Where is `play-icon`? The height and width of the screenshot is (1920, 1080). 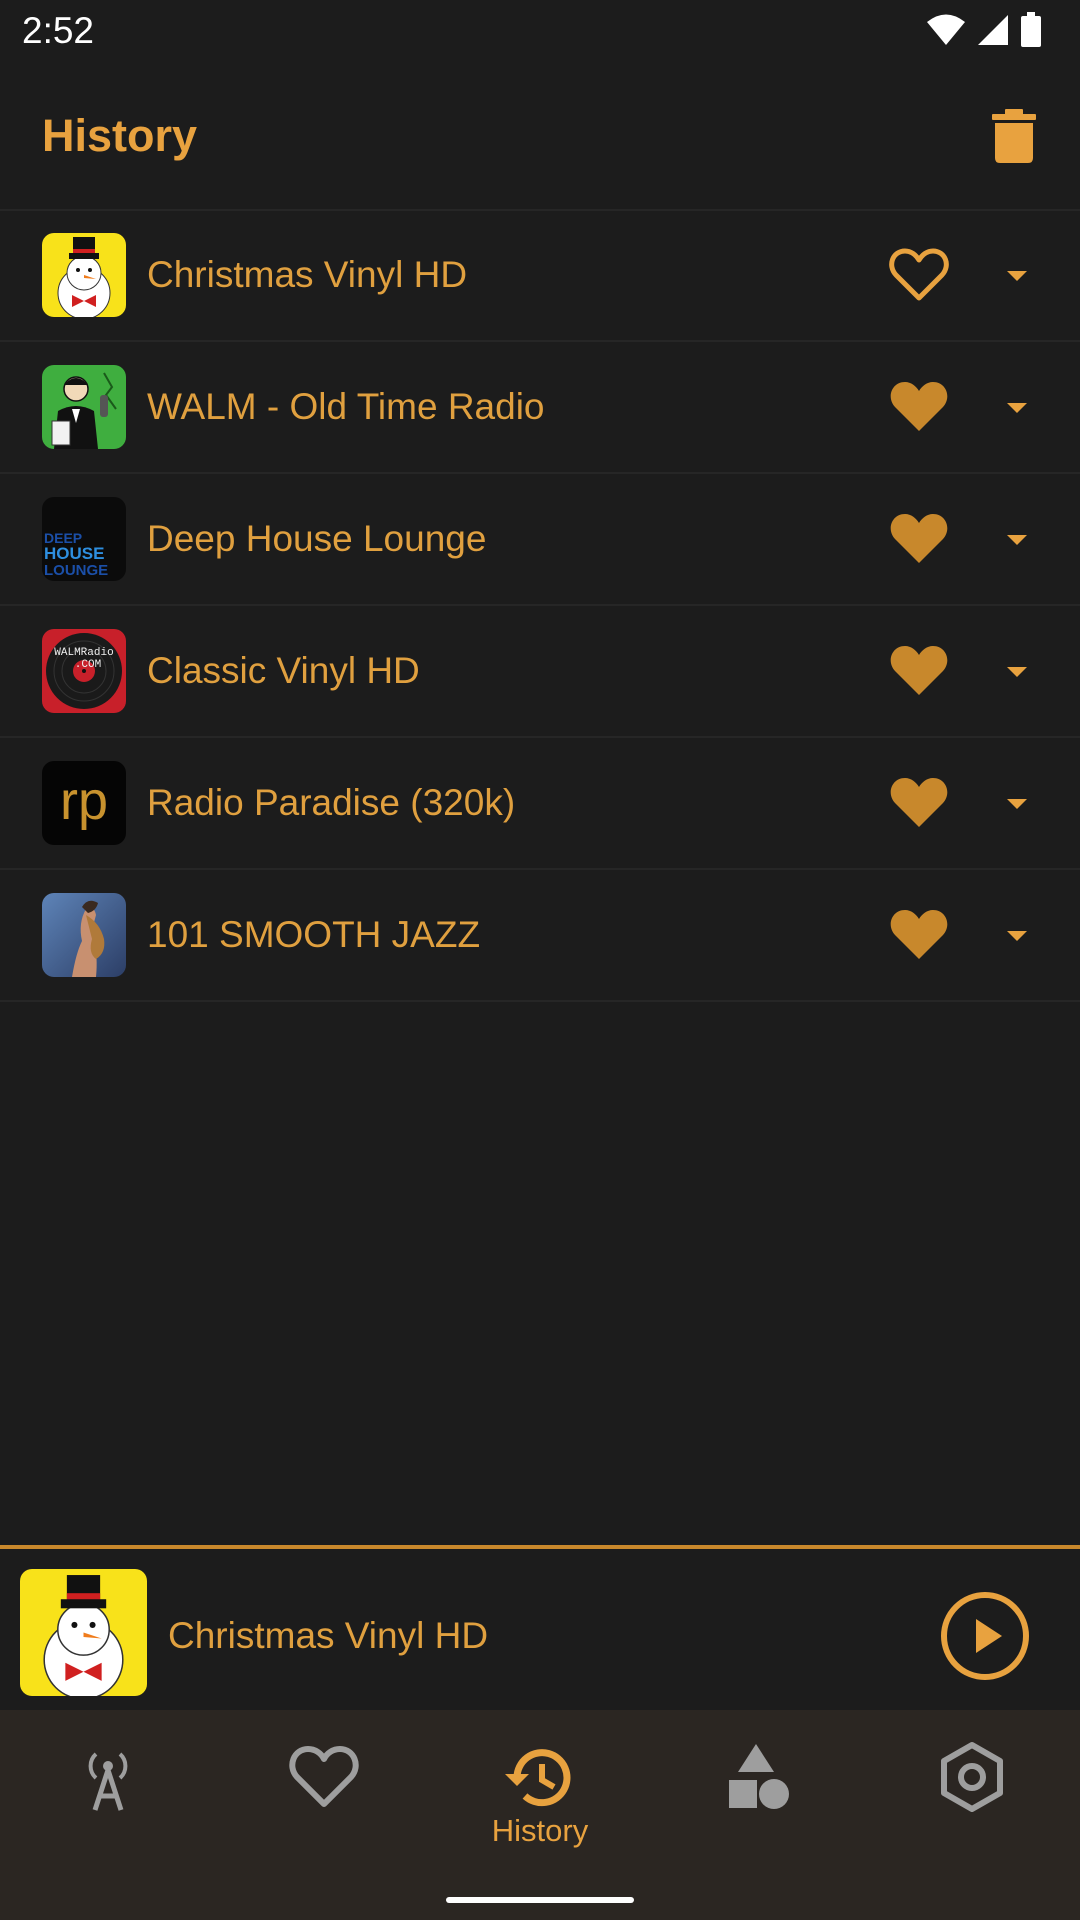 play-icon is located at coordinates (985, 1636).